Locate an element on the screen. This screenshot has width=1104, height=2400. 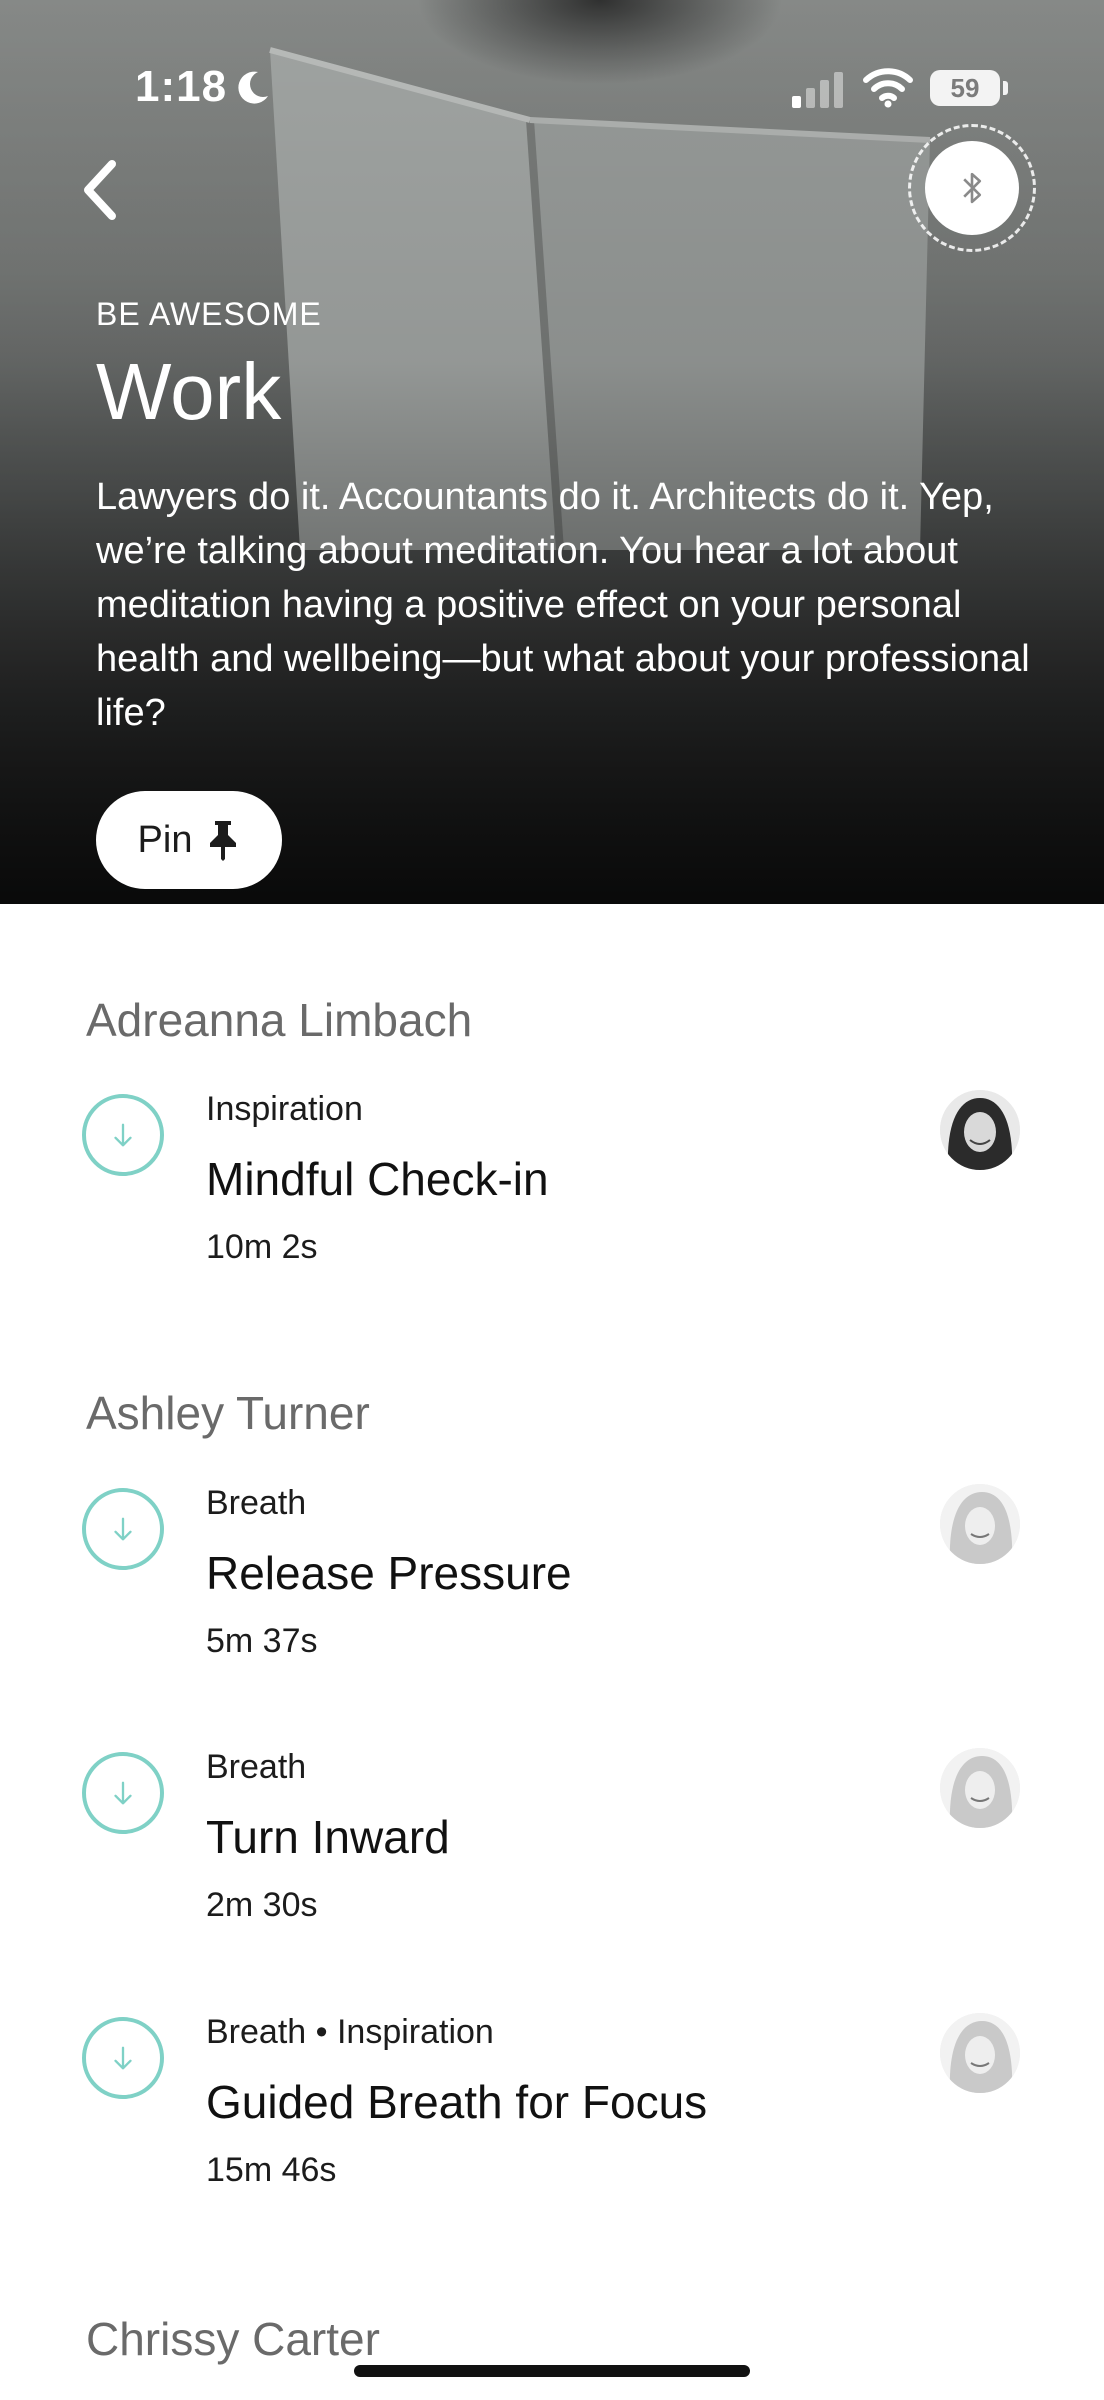
category-label: BE AWESOME is located at coordinates (209, 314).